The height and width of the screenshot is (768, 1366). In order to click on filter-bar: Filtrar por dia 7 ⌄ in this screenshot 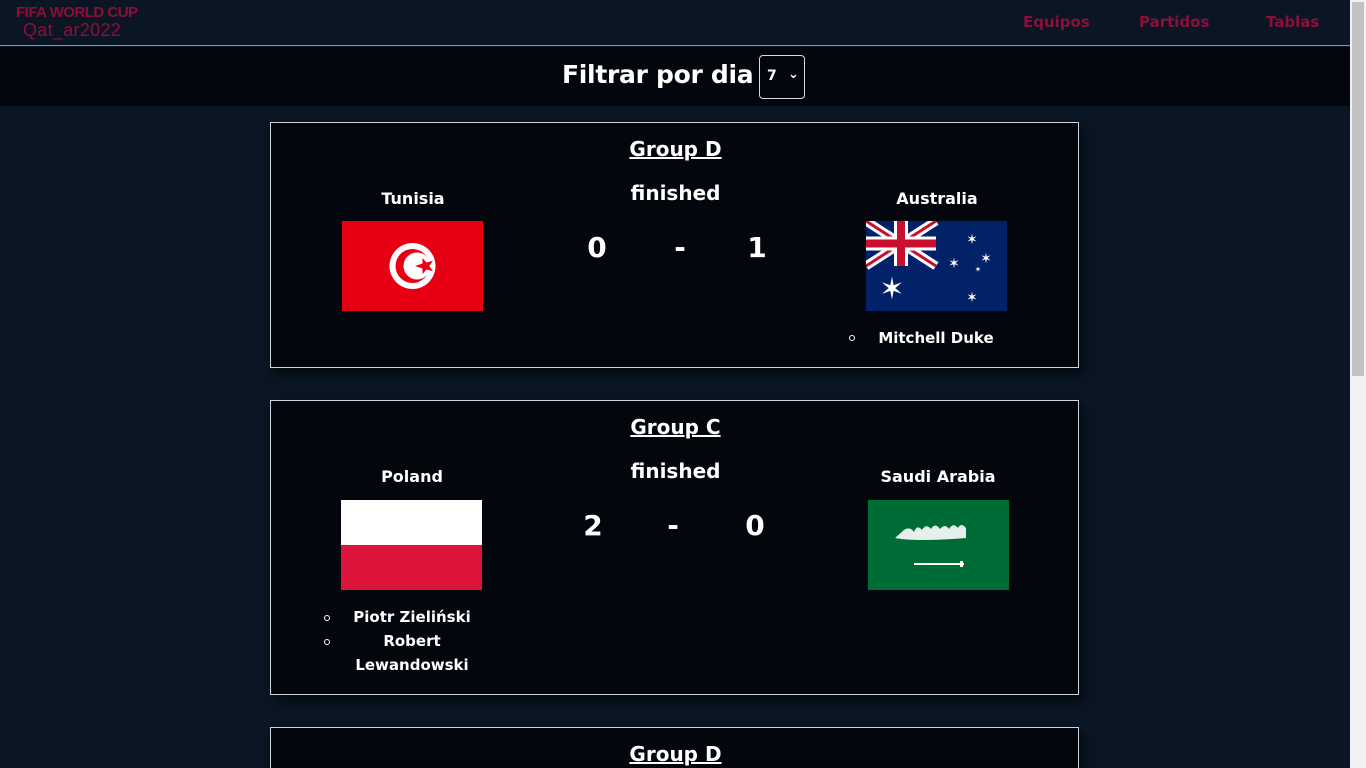, I will do `click(675, 76)`.